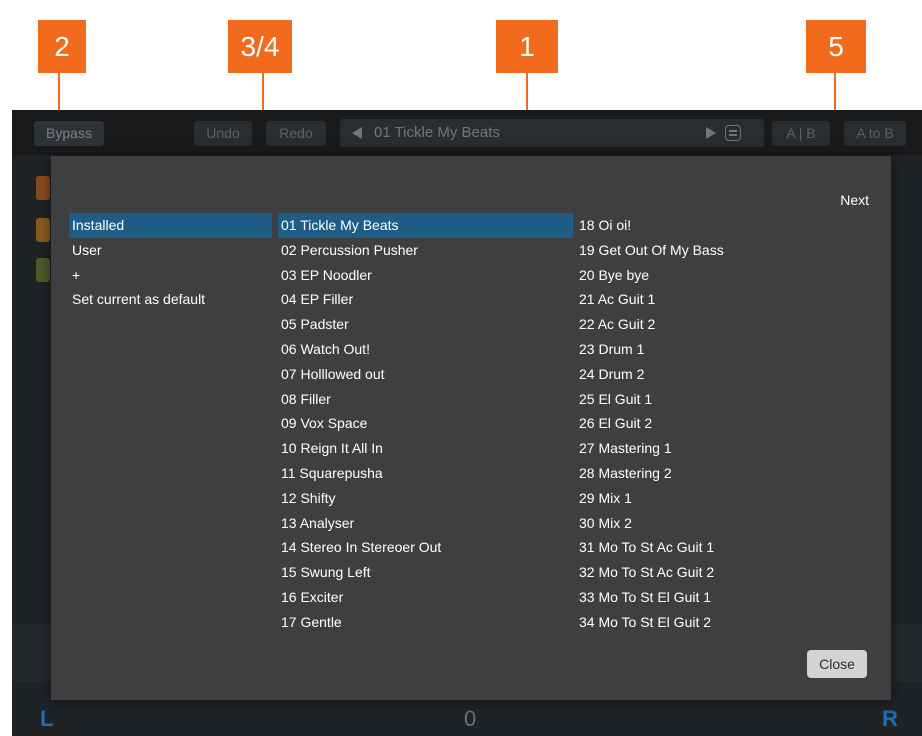 The width and height of the screenshot is (922, 736). What do you see at coordinates (425, 523) in the screenshot?
I see `preset-item: 13 Analyser` at bounding box center [425, 523].